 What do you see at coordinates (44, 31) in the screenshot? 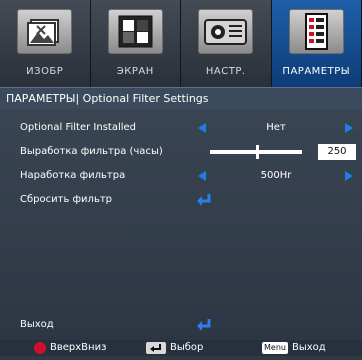
I see `image-icon` at bounding box center [44, 31].